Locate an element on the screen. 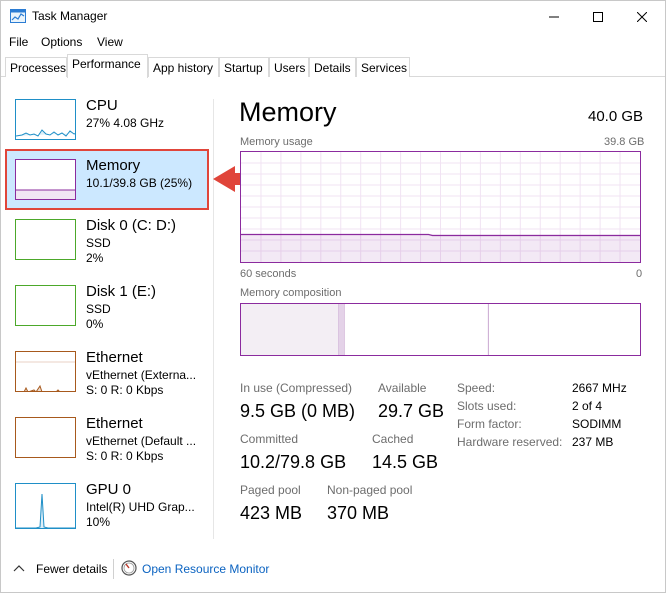  sidebar-item-detail: 10.1/39.8 GB (25%) is located at coordinates (139, 183).